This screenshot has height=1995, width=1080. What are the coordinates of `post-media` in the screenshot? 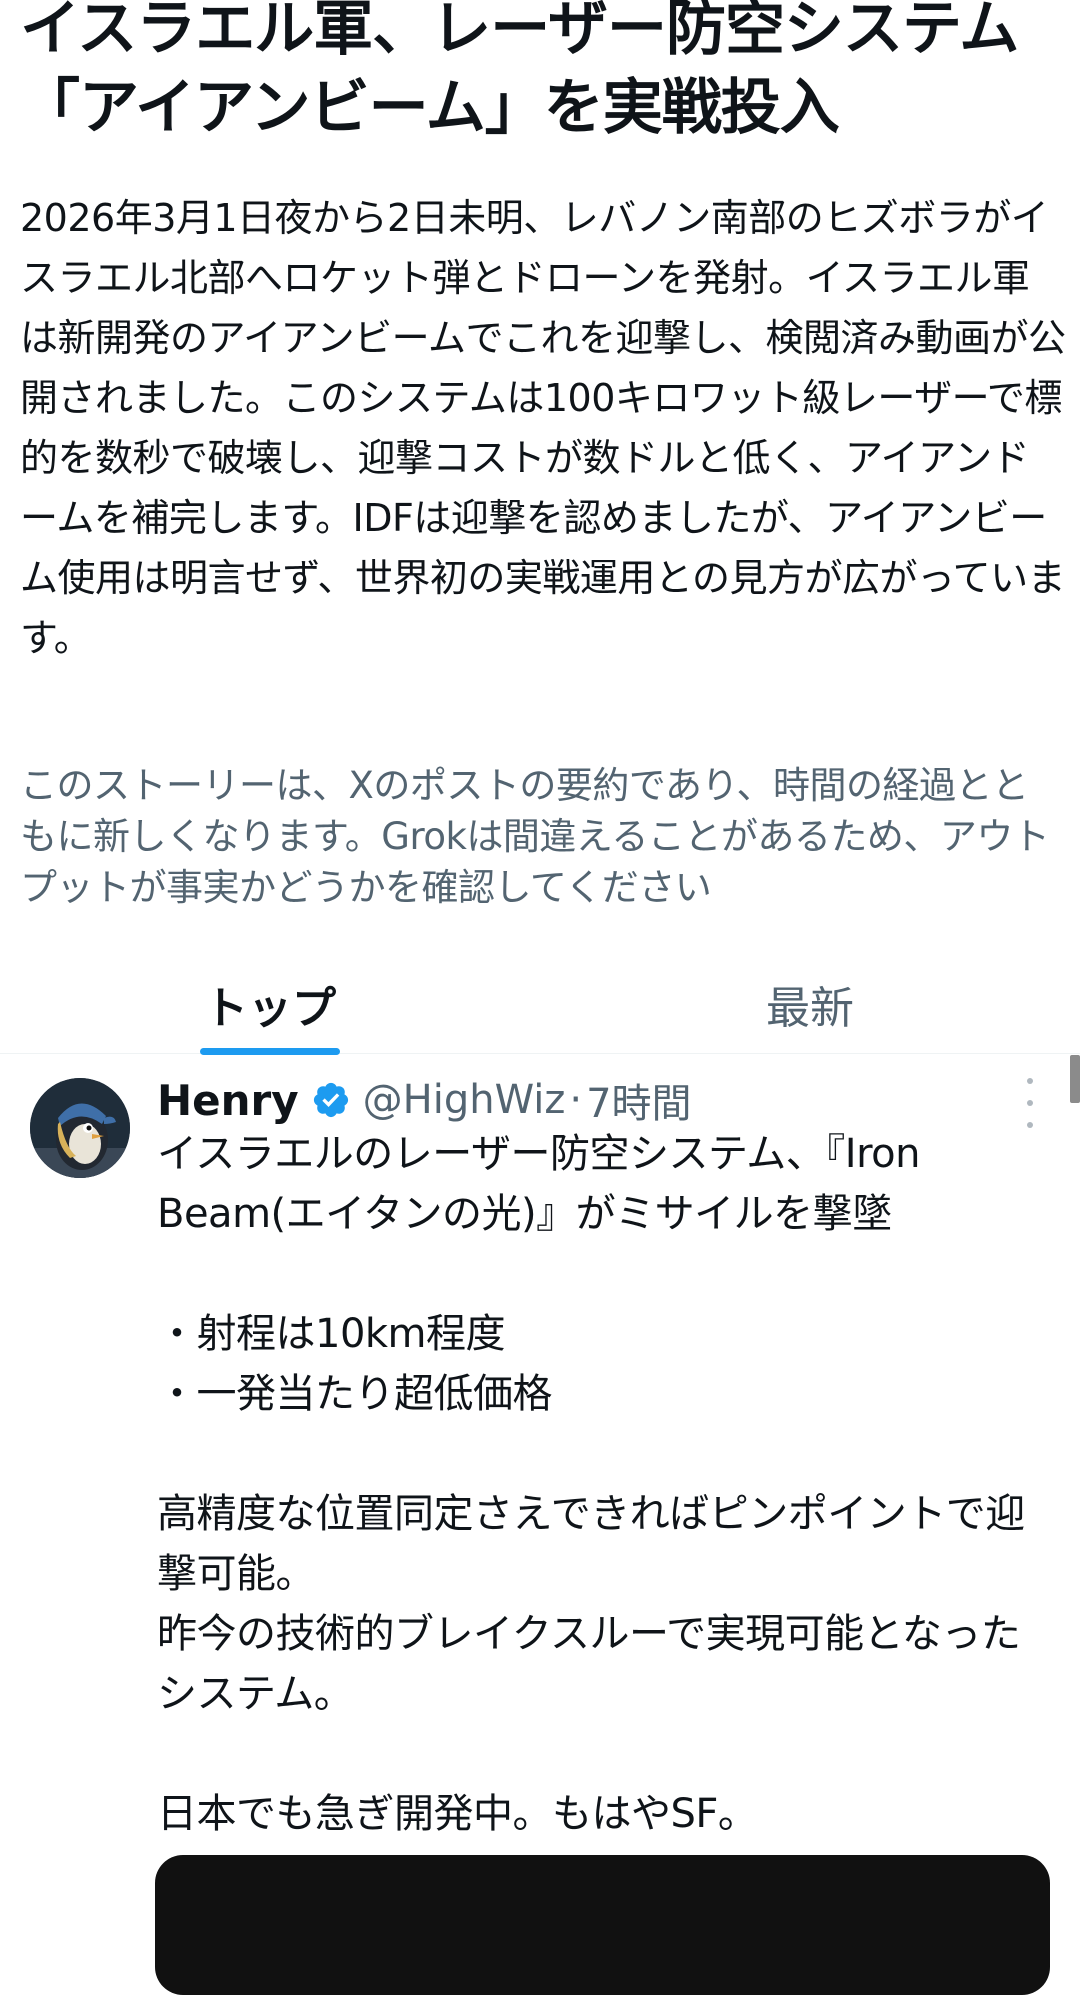 It's located at (602, 1925).